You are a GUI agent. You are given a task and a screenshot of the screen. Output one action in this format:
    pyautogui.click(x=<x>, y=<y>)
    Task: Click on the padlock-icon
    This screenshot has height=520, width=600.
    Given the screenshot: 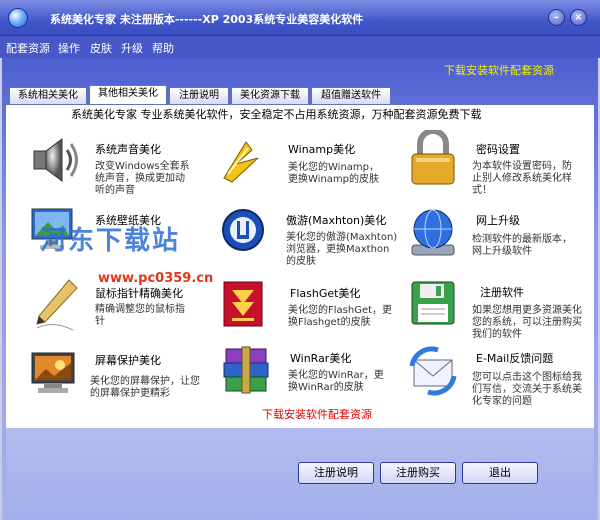 What is the action you would take?
    pyautogui.click(x=433, y=158)
    